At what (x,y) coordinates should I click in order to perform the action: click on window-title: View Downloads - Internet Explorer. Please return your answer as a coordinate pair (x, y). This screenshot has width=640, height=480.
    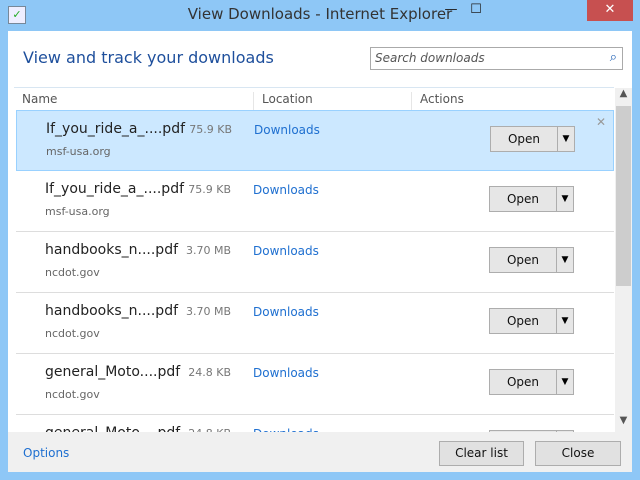
    Looking at the image, I should click on (320, 14).